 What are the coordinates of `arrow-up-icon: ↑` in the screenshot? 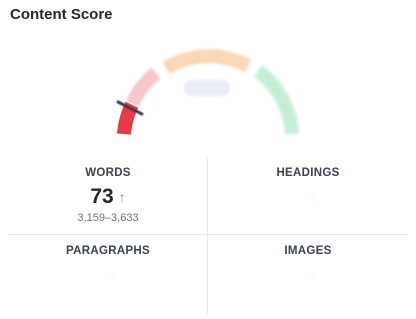 It's located at (122, 197).